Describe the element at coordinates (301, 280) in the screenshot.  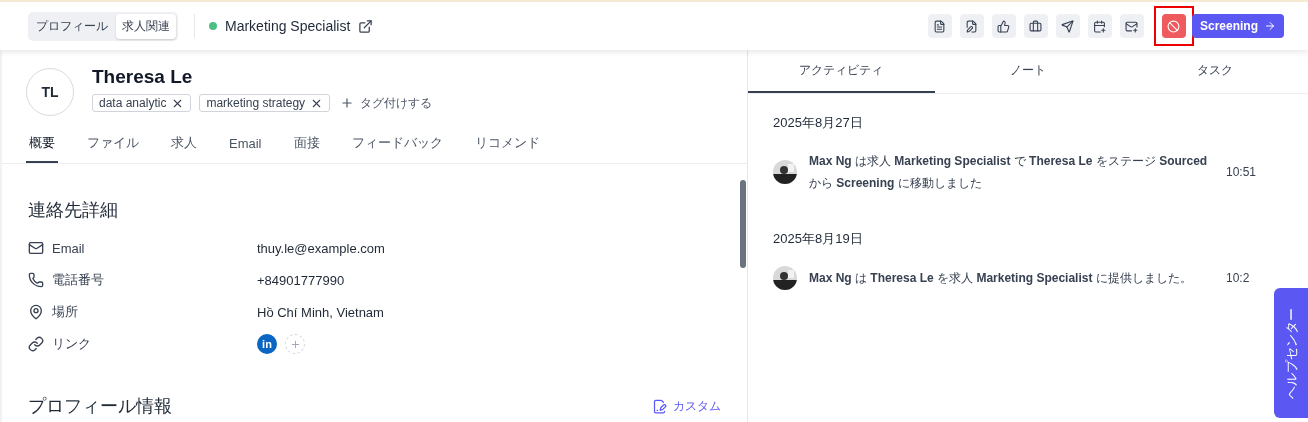
I see `field-value: +84901777990` at that location.